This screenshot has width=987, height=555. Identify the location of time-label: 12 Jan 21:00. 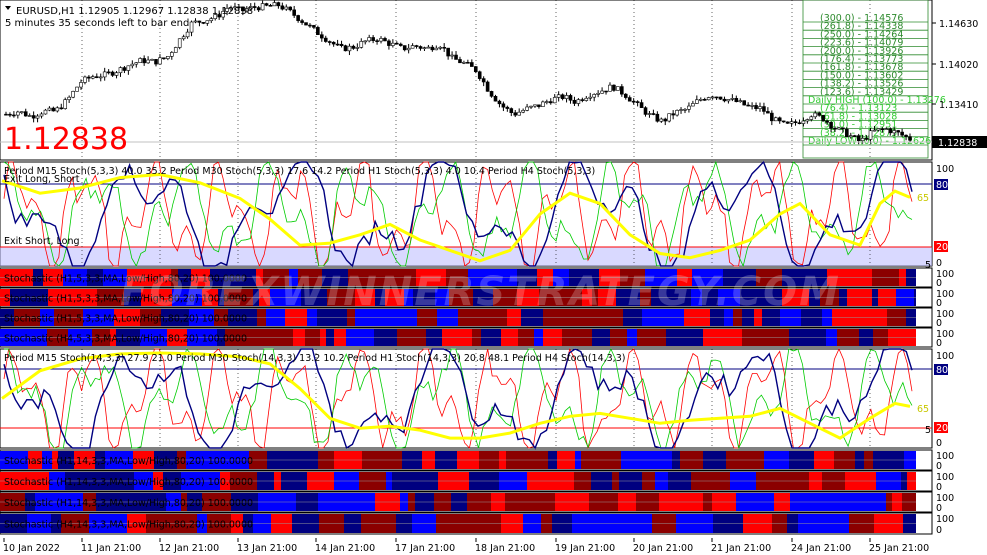
(189, 548).